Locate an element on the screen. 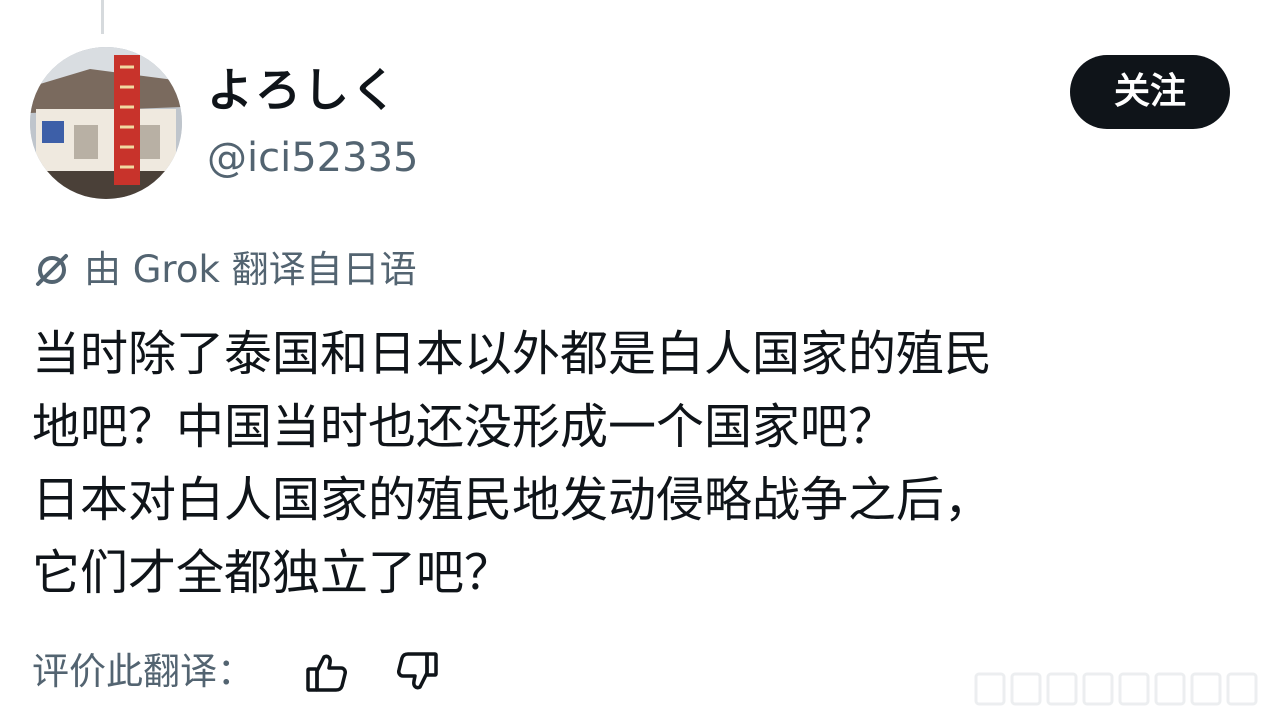  tweet-line: 它们才全都独立了吧？ is located at coordinates (272, 573).